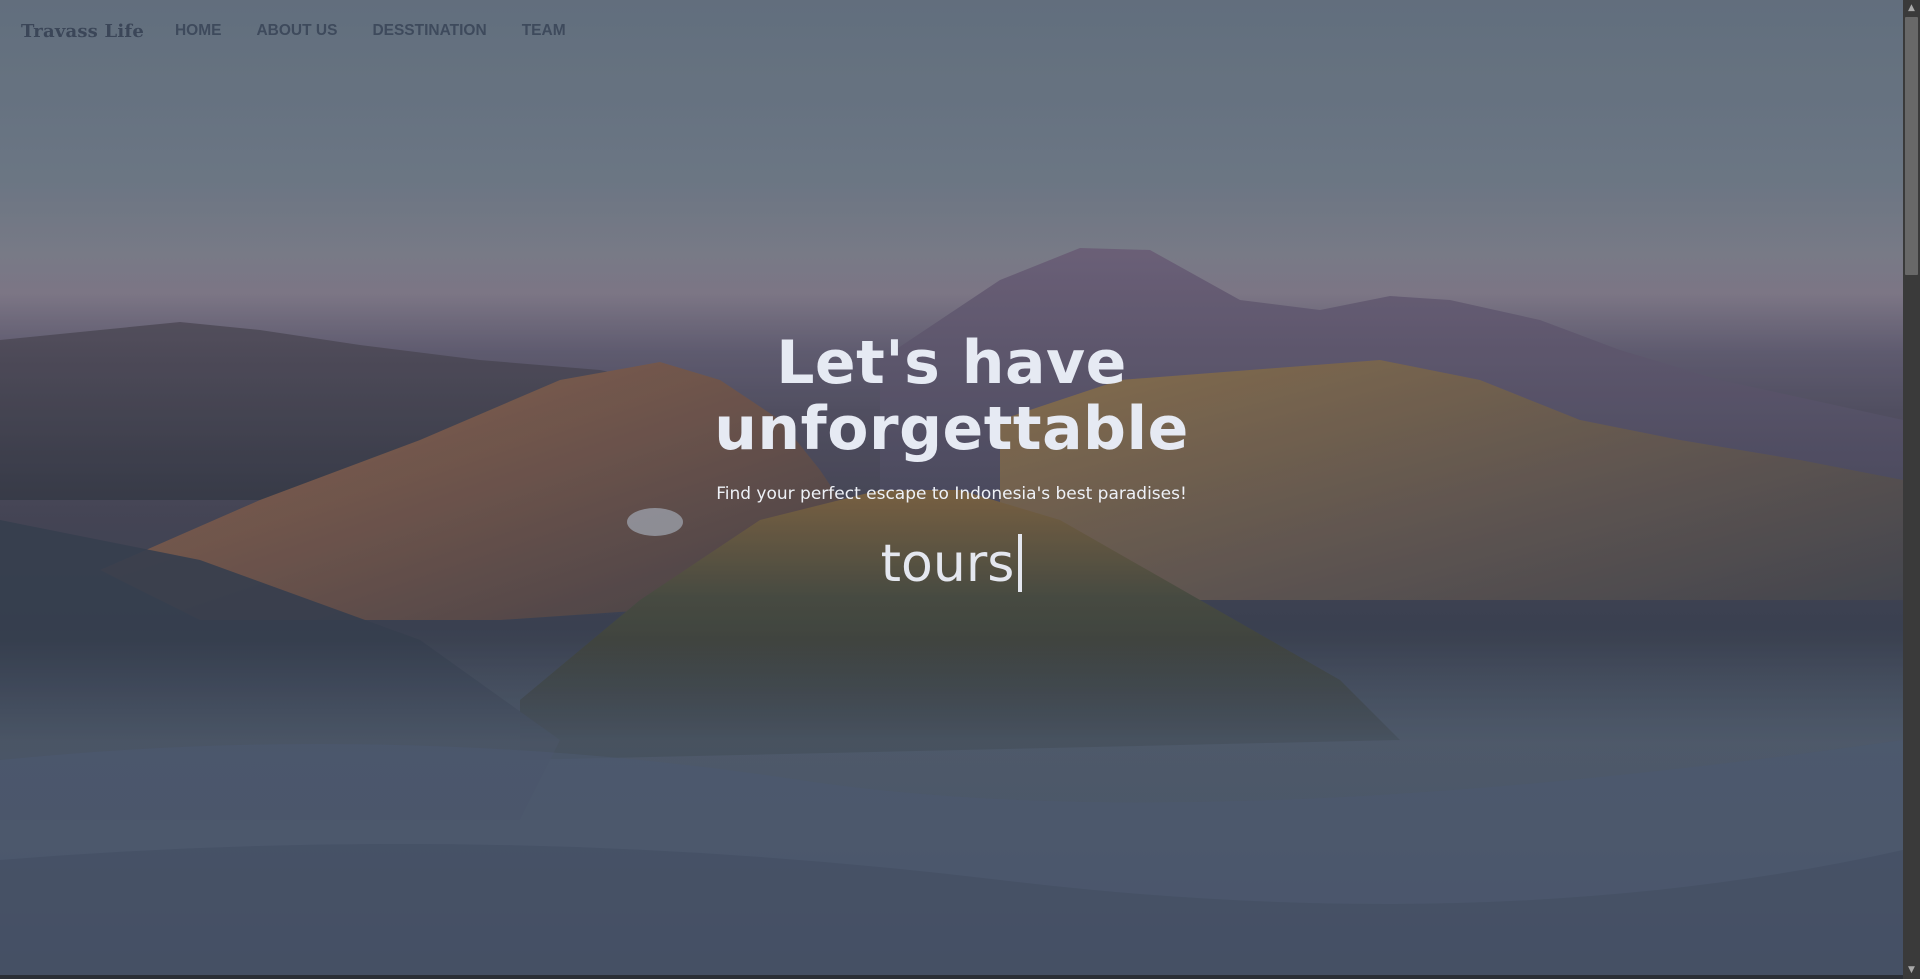  Describe the element at coordinates (1911, 8) in the screenshot. I see `chevron-up-icon: ▲` at that location.